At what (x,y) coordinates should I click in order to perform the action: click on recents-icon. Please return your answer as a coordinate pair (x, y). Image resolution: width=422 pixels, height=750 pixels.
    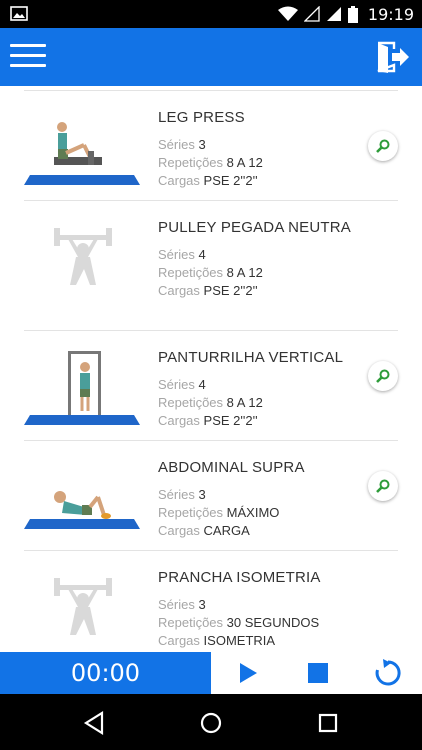
    Looking at the image, I should click on (328, 723).